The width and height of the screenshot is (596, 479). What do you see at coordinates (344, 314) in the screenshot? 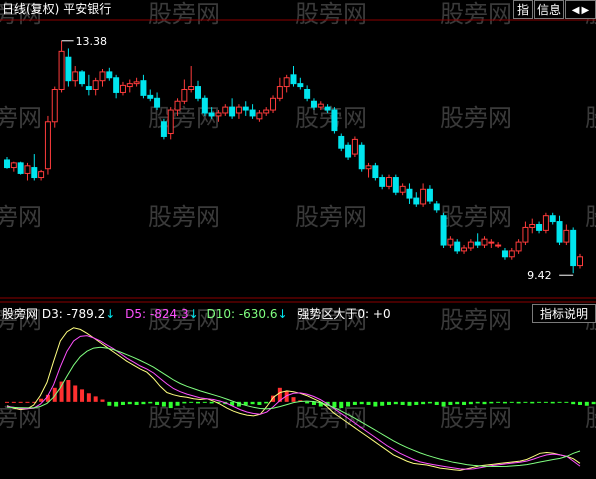
I see `strong-zone-value: 强势区大于0: +0` at bounding box center [344, 314].